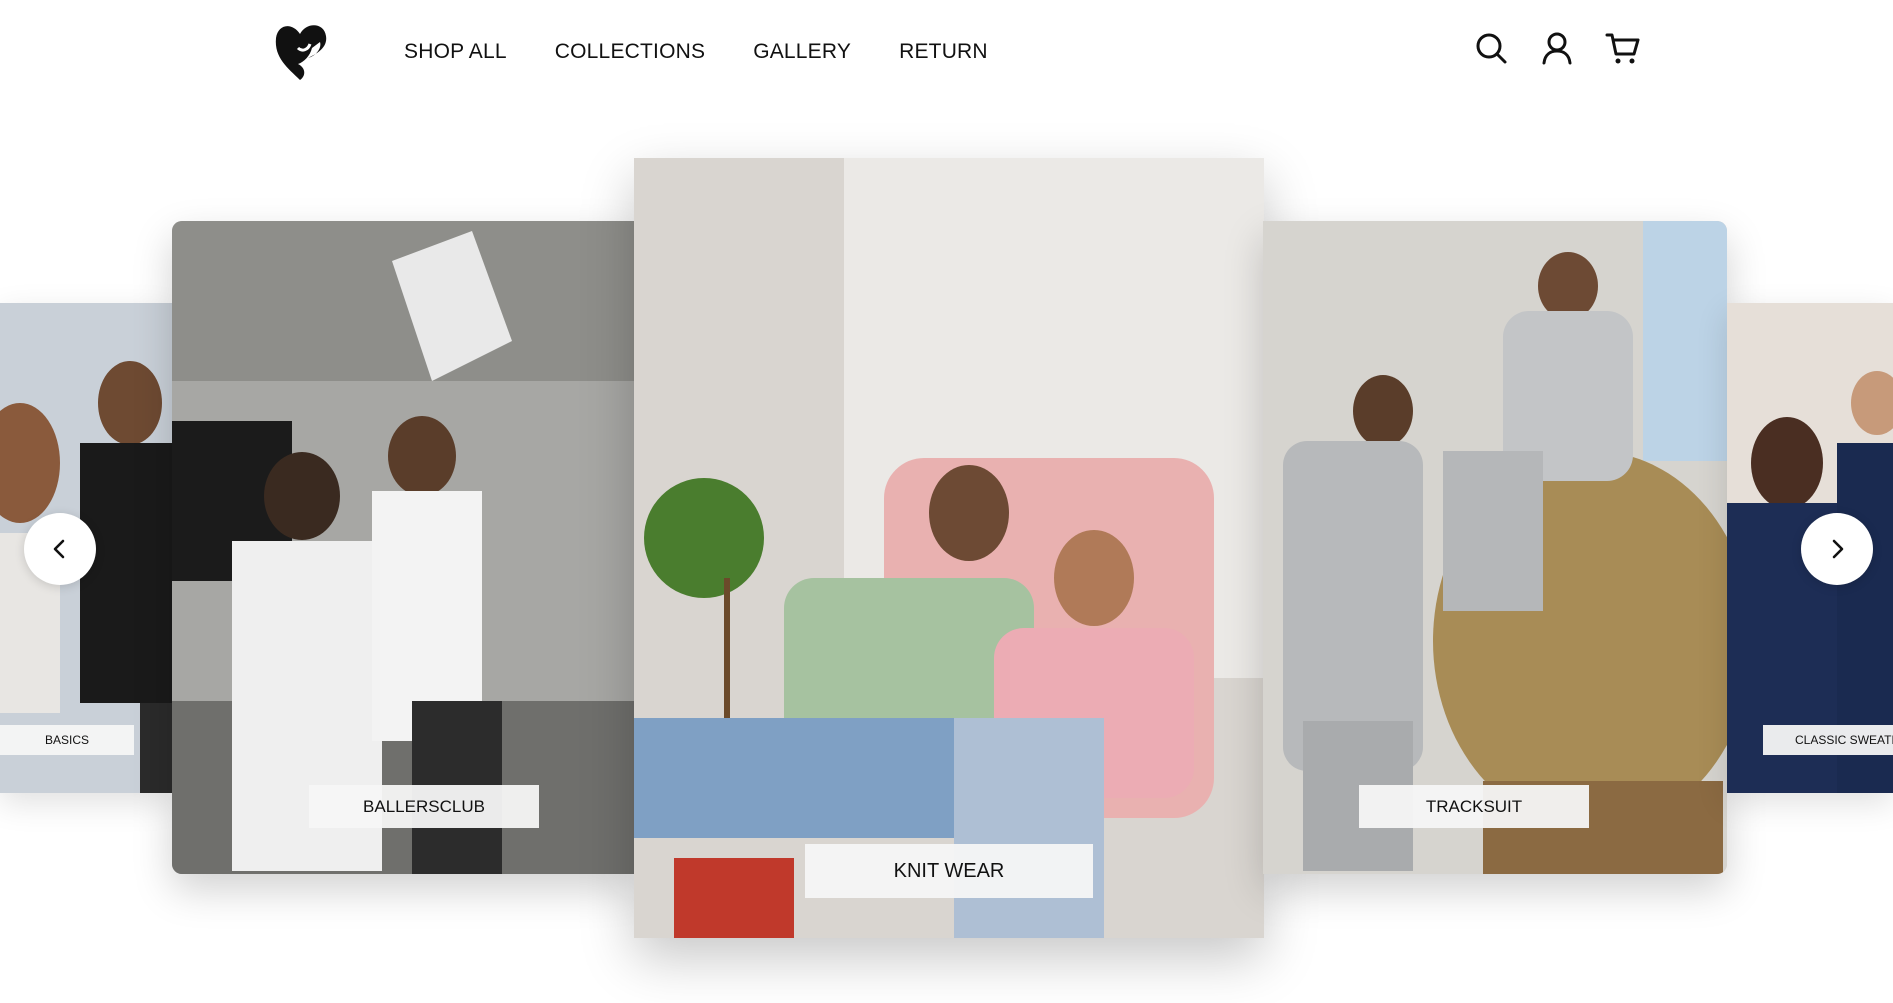 The width and height of the screenshot is (1893, 1003). Describe the element at coordinates (1491, 48) in the screenshot. I see `search-icon` at that location.